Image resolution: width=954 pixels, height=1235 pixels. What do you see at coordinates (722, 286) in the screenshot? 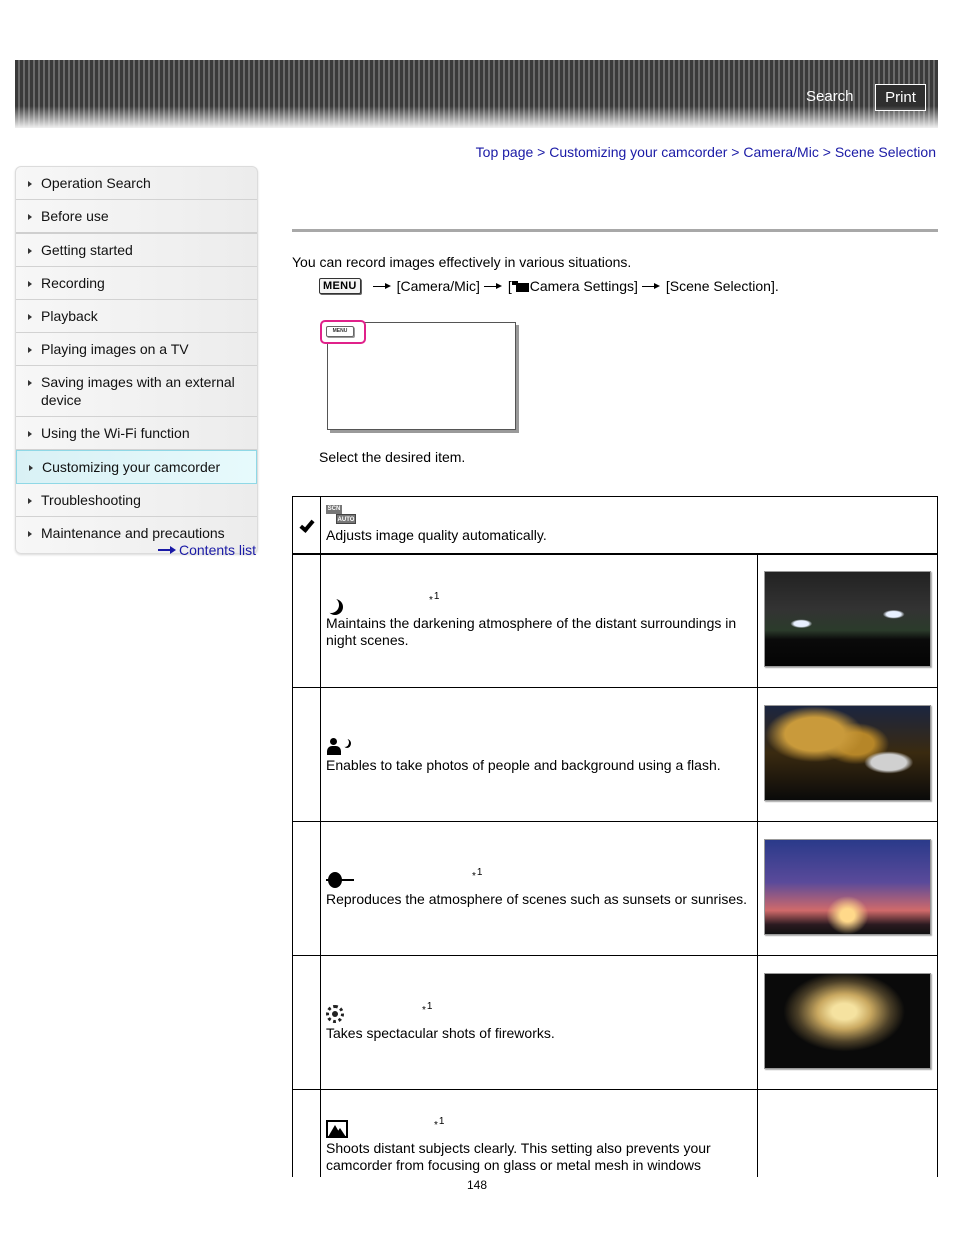
I see `step-scene-selection: [Scene Selection].` at bounding box center [722, 286].